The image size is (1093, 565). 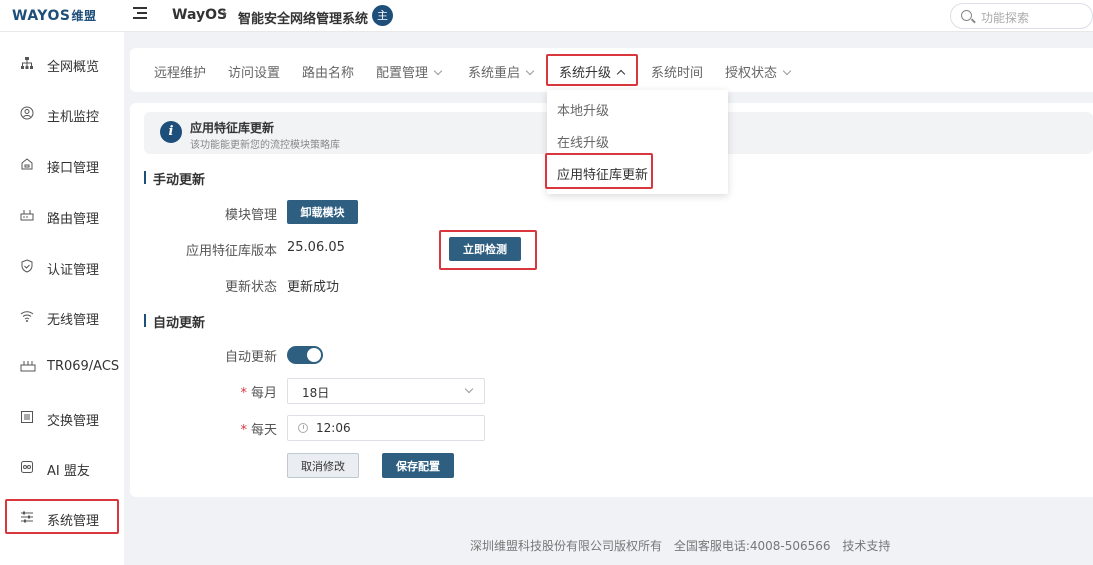 I want to click on brand-name: WayOS, so click(x=200, y=15).